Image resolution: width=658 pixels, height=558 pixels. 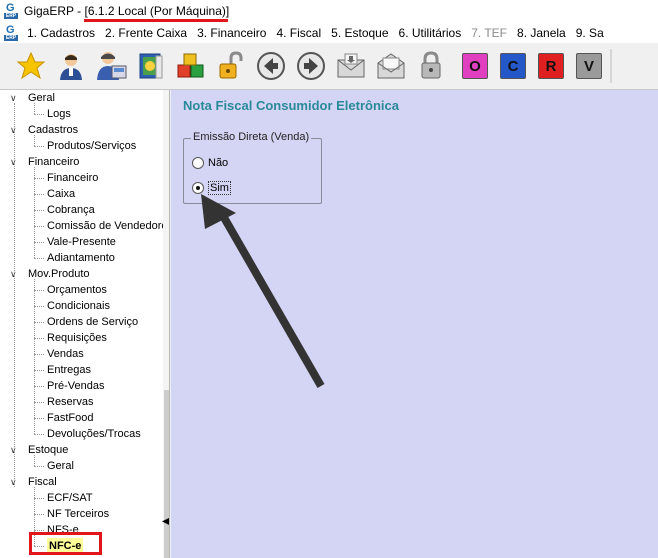 I want to click on back-button, so click(x=271, y=66).